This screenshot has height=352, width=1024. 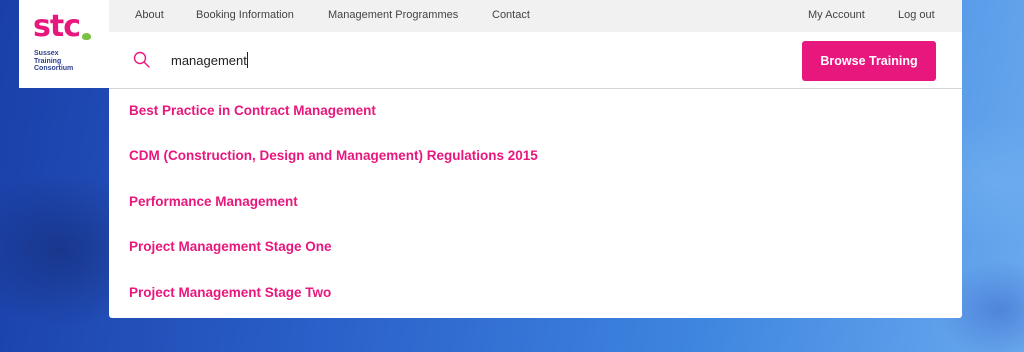 I want to click on nav-booking-information: Booking Information, so click(x=245, y=15).